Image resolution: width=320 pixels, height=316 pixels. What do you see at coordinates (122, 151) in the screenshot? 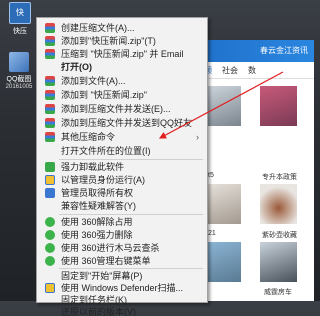
I see `menu-item-open-file-location: 打开文件所在的位置(I)` at bounding box center [122, 151].